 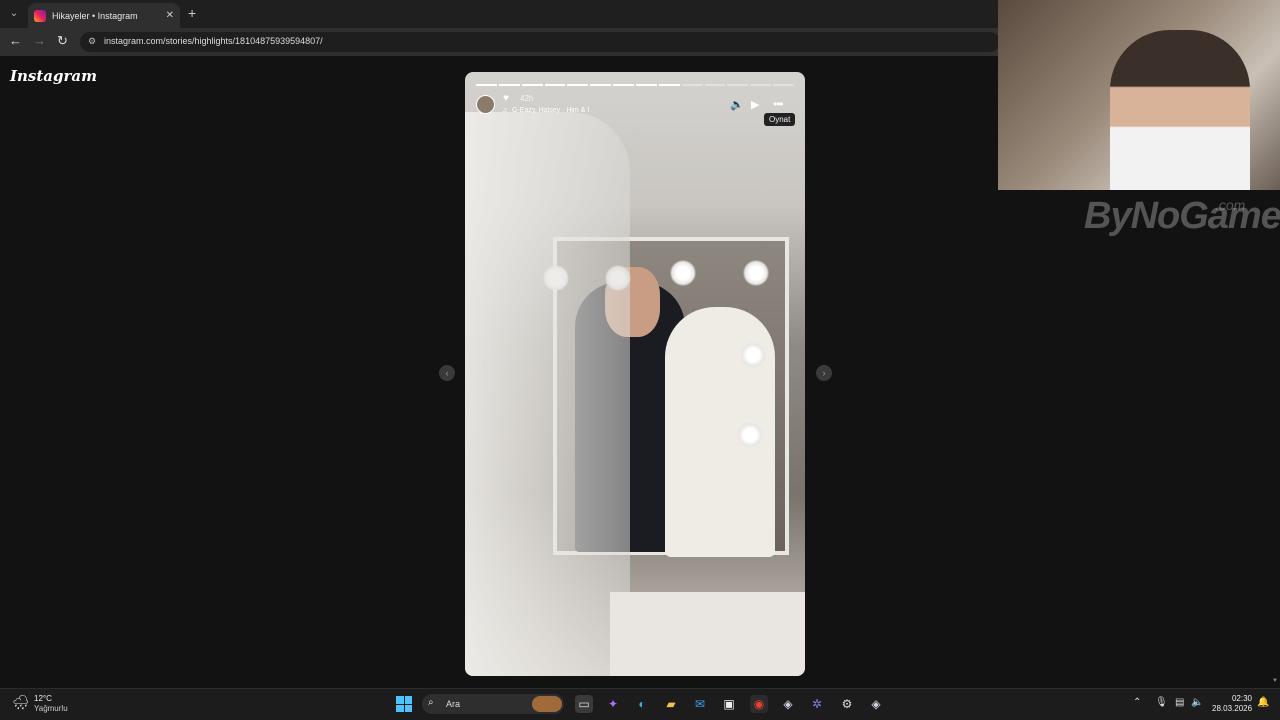 I want to click on back-icon: ←, so click(x=15, y=41).